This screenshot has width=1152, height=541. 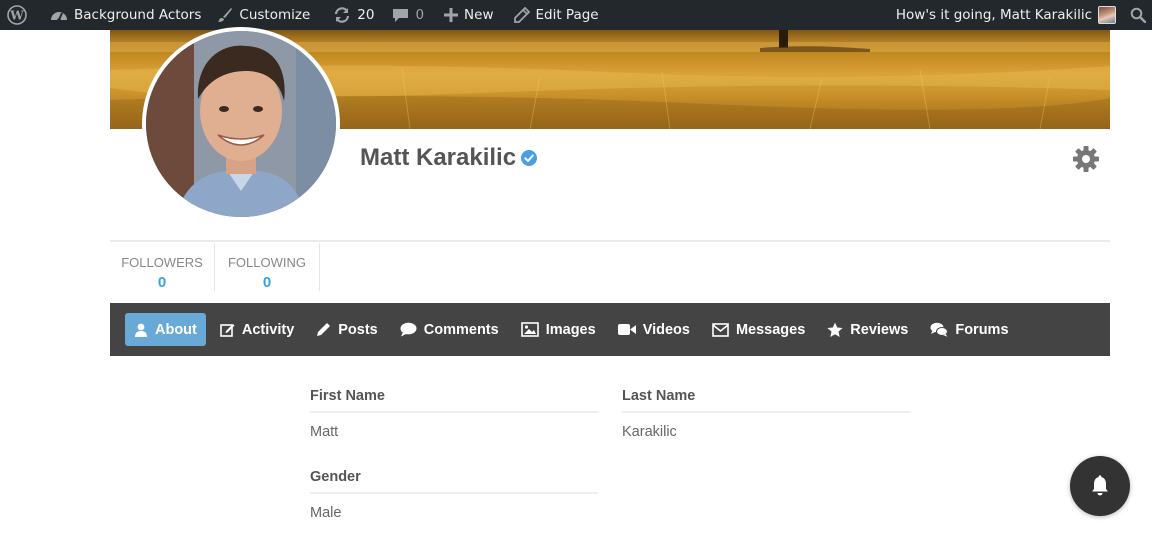 What do you see at coordinates (268, 329) in the screenshot?
I see `tab-activity-label: Activity` at bounding box center [268, 329].